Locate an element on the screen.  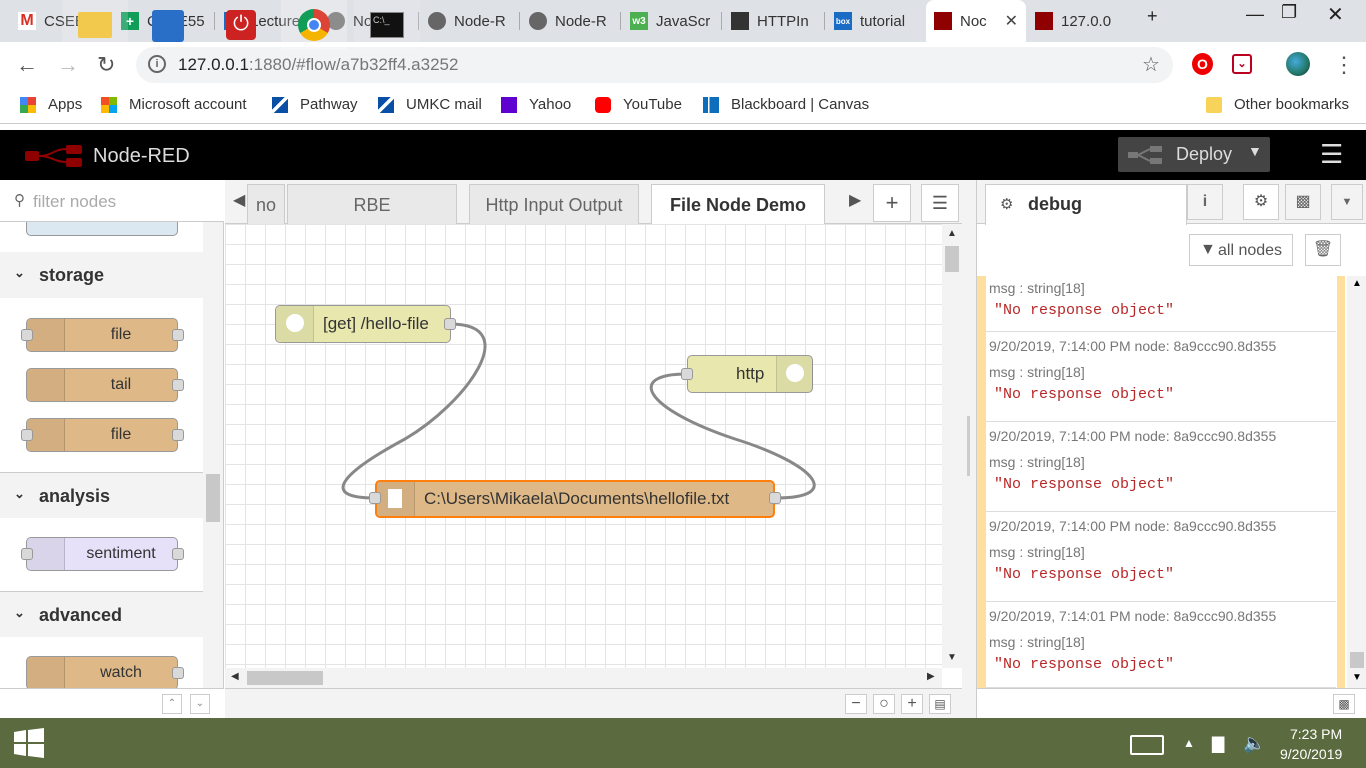
trash-icon: 🗑 is located at coordinates (1323, 250).